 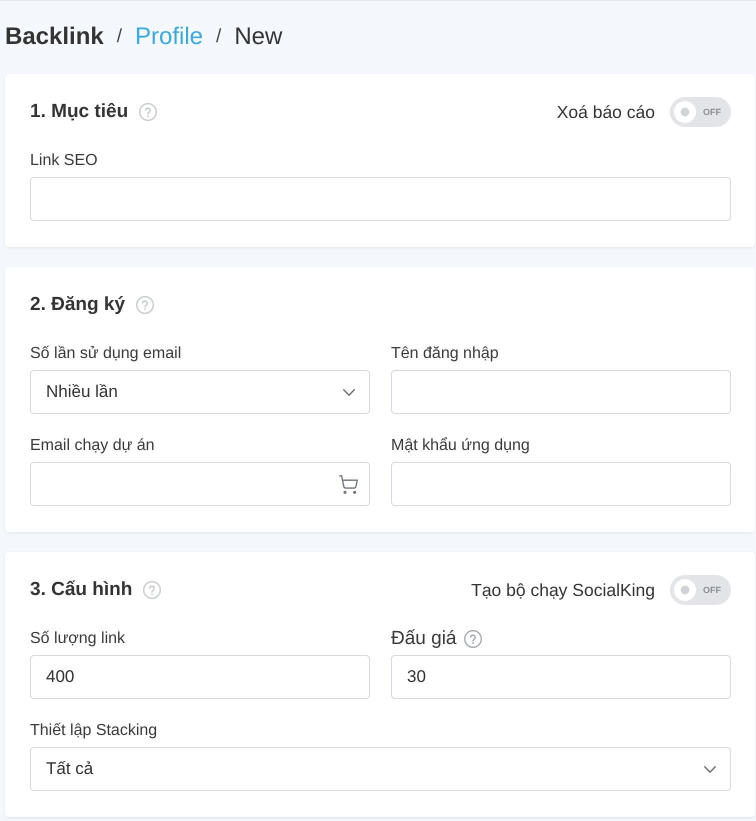 What do you see at coordinates (94, 731) in the screenshot?
I see `field-label: Thiết lập Stacking` at bounding box center [94, 731].